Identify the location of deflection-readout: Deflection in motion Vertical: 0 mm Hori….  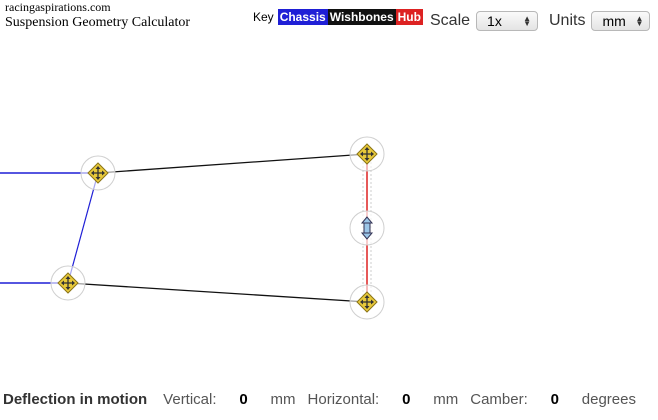
(319, 399).